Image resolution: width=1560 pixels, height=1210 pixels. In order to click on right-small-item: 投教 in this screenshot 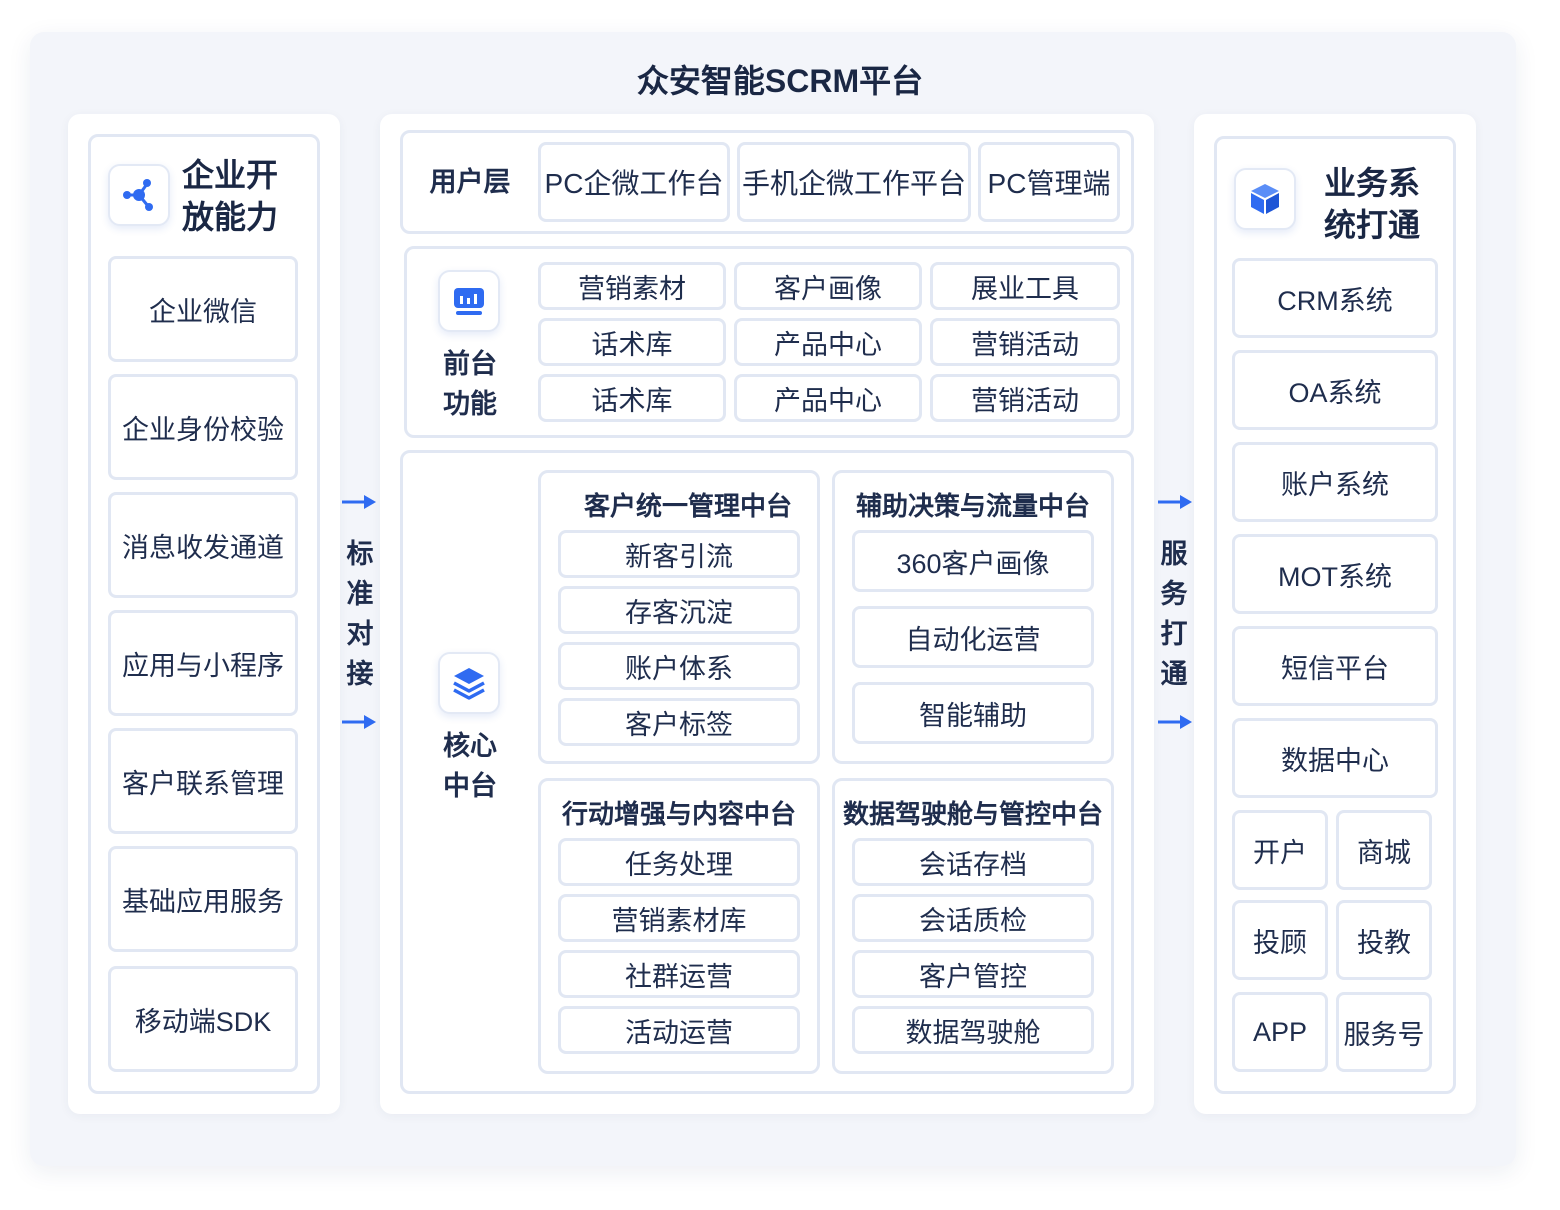, I will do `click(1384, 940)`.